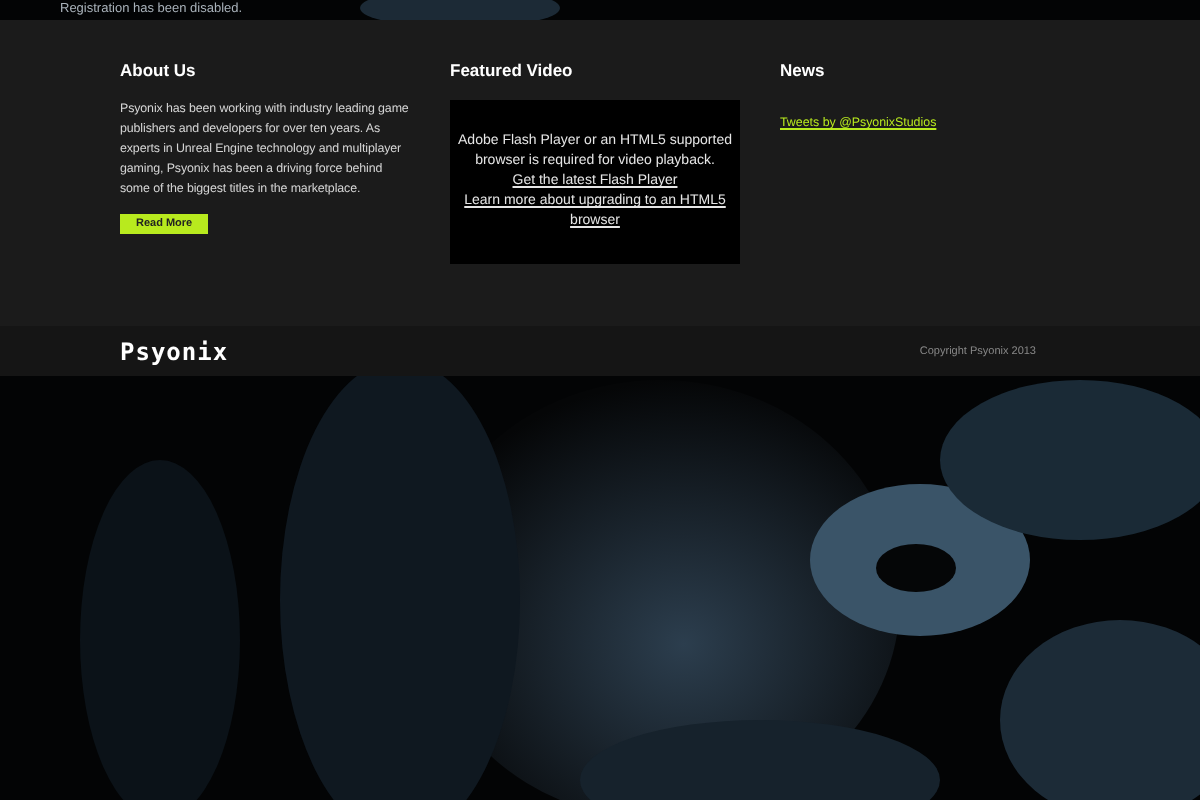 This screenshot has width=1200, height=800. Describe the element at coordinates (159, 70) in the screenshot. I see `section-heading: About Us` at that location.